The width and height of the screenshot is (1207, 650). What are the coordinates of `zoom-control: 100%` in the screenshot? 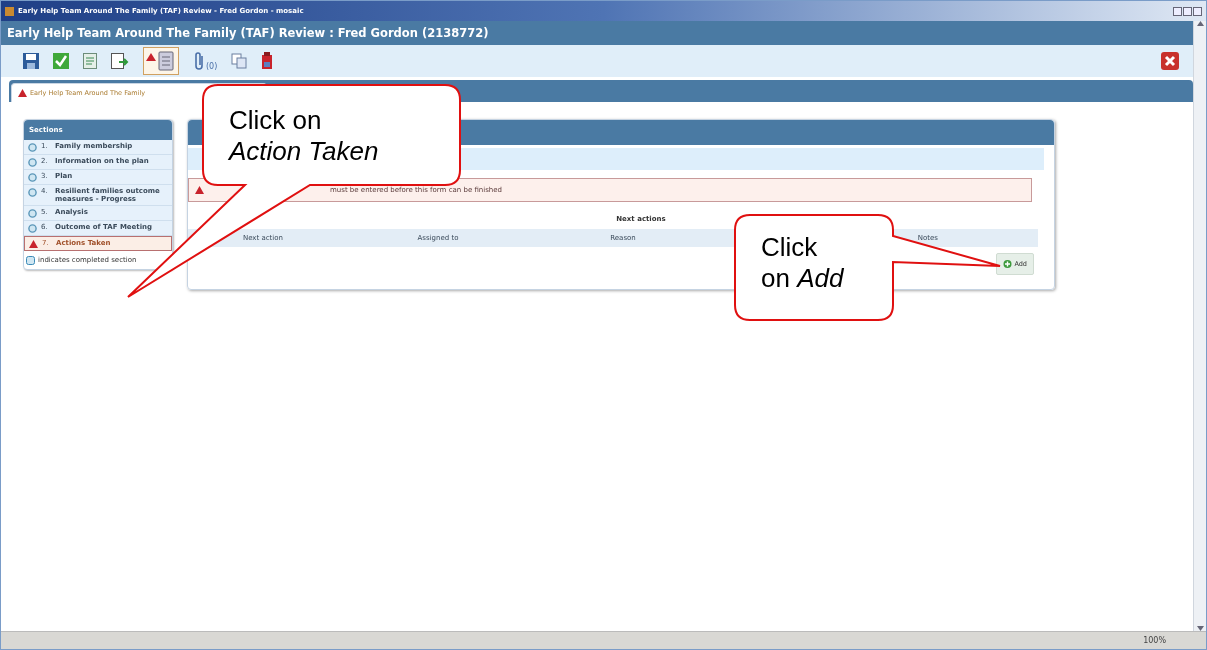 It's located at (1154, 640).